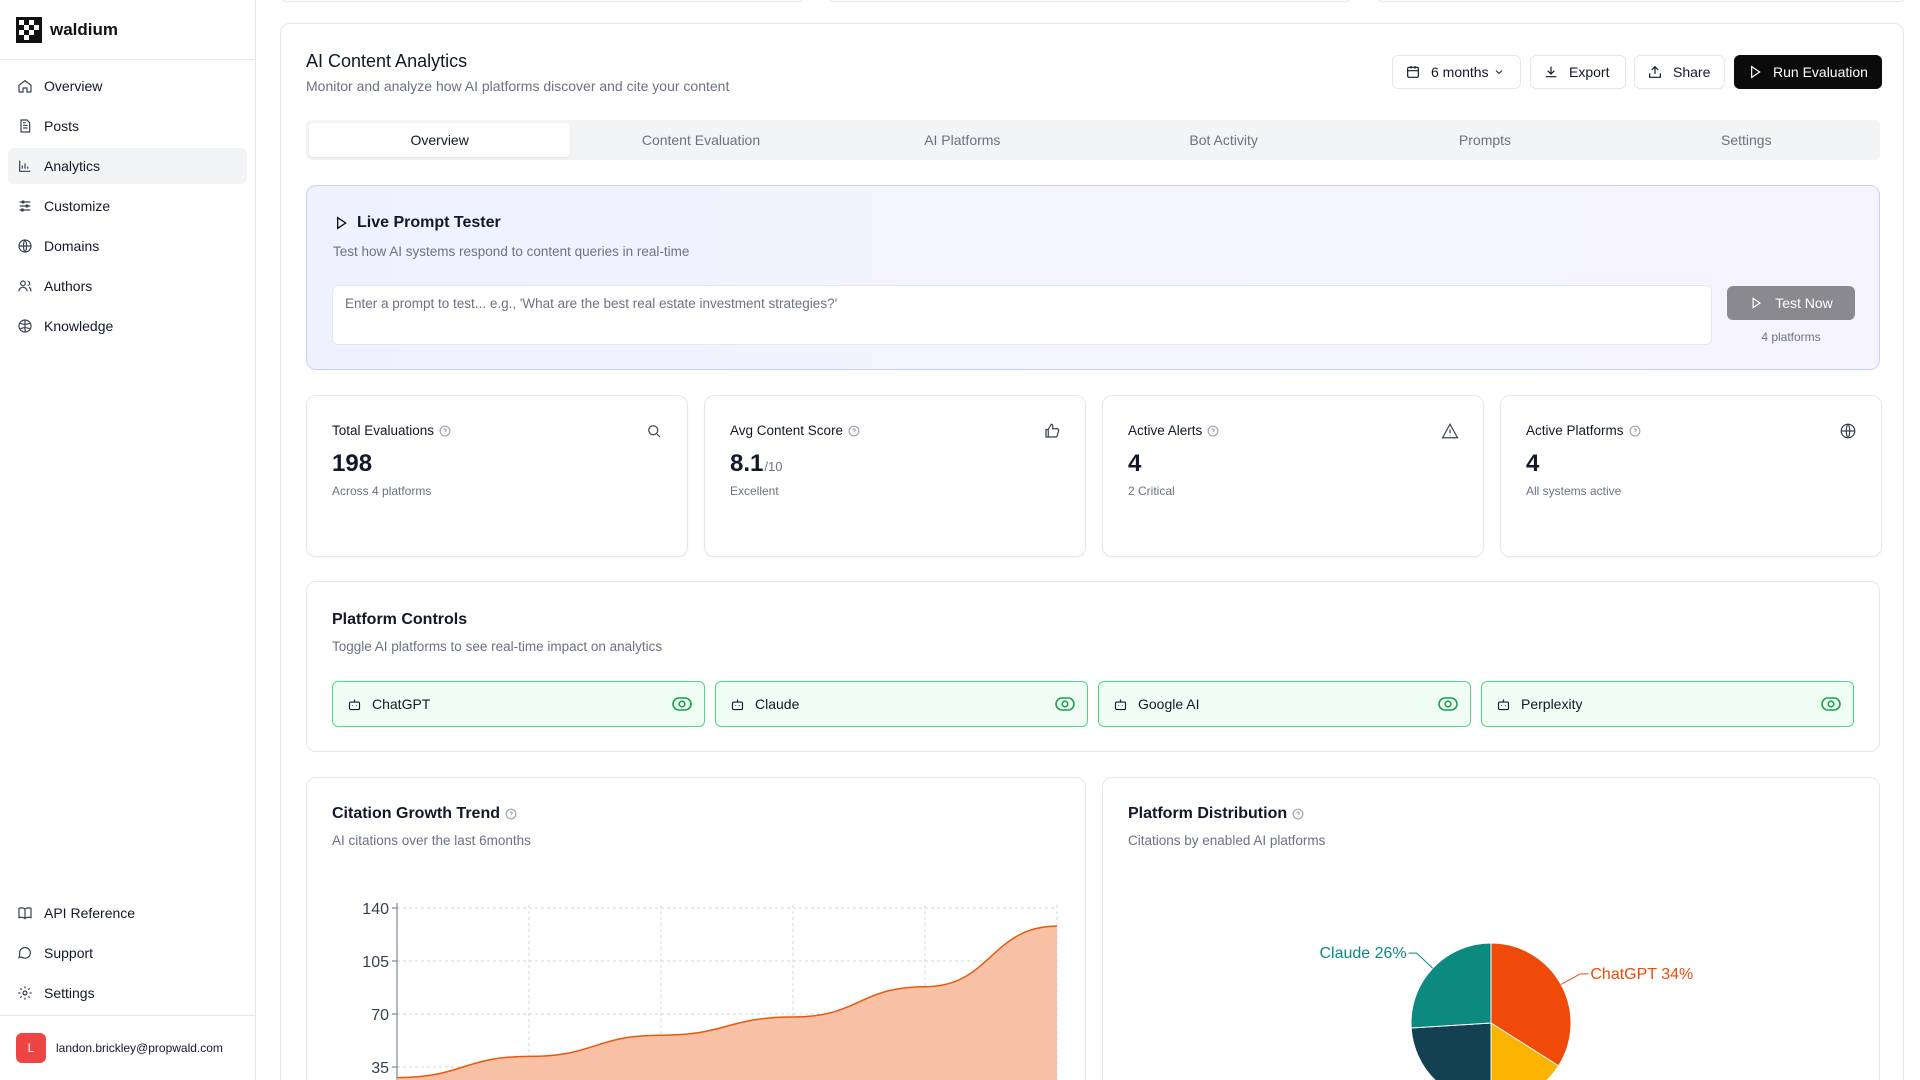 The image size is (1920, 1080). I want to click on share-label: Share, so click(1692, 72).